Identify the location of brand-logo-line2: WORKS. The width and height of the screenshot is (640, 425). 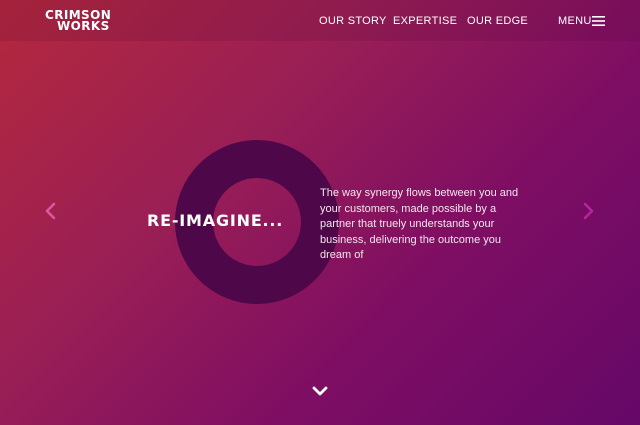
(83, 26).